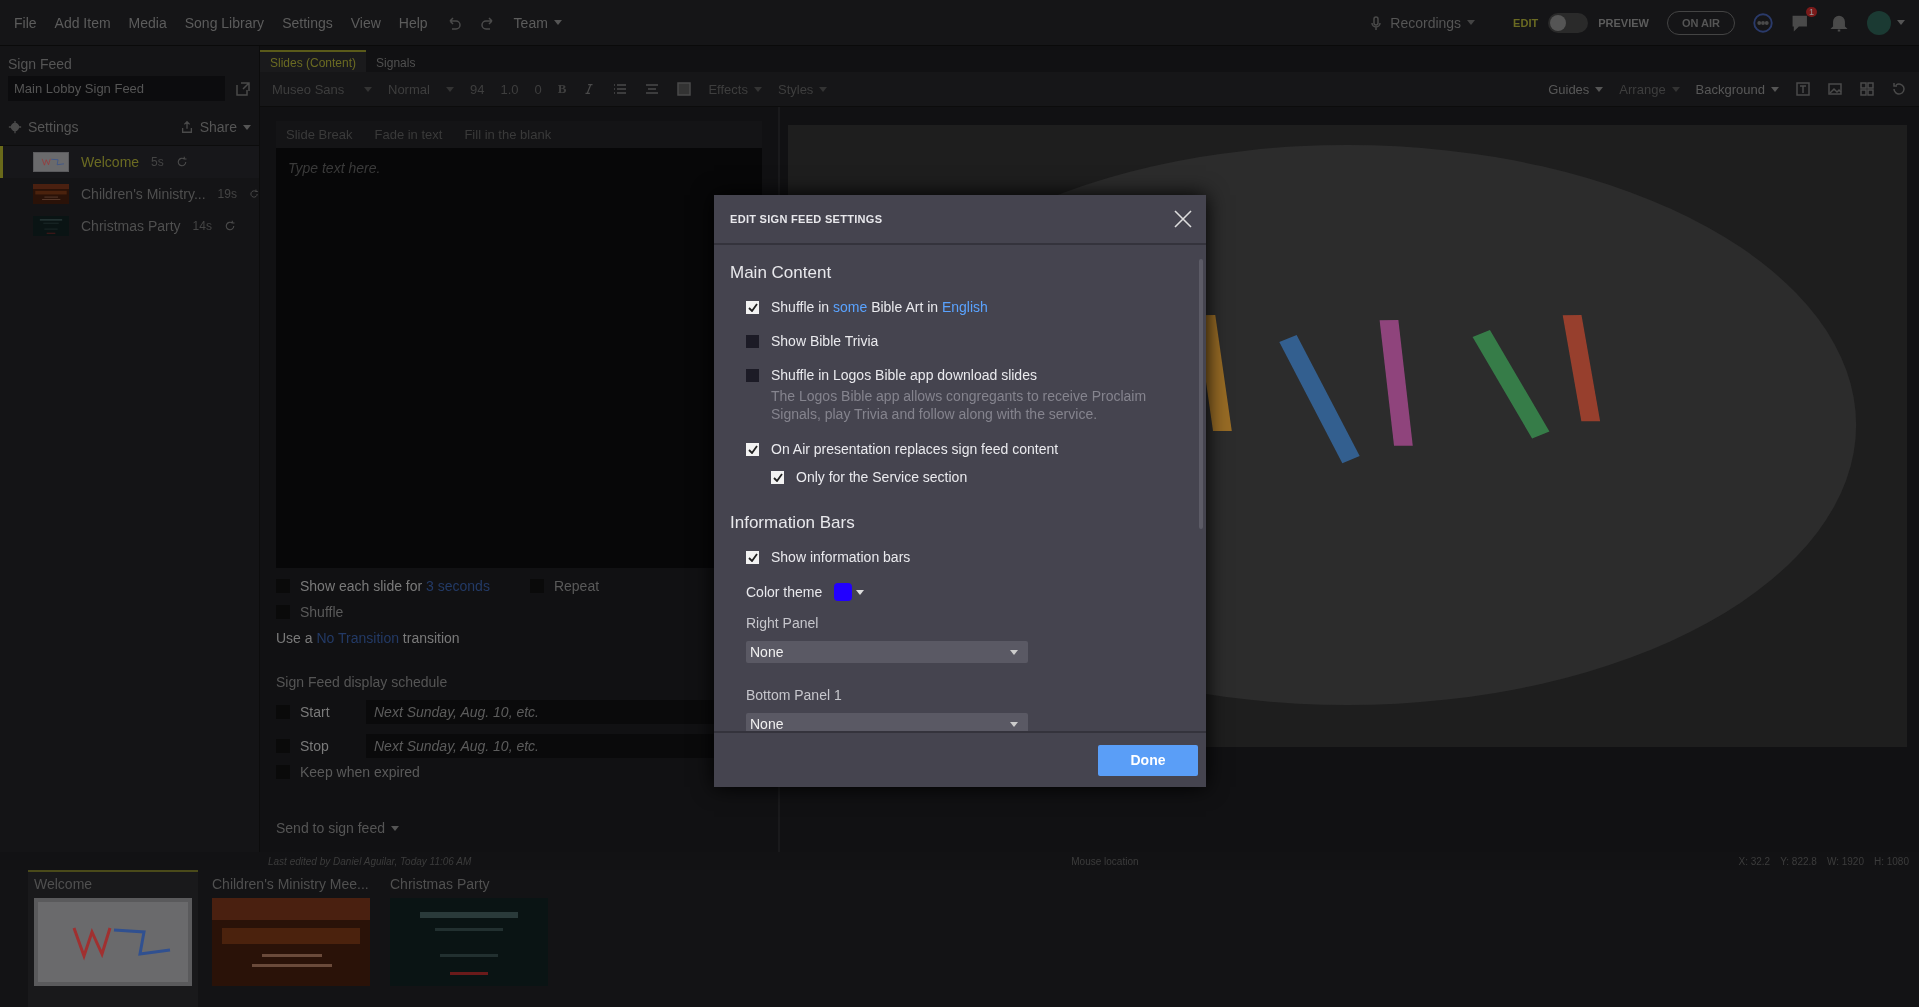 Image resolution: width=1919 pixels, height=1007 pixels. Describe the element at coordinates (620, 89) in the screenshot. I see `list-icon` at that location.